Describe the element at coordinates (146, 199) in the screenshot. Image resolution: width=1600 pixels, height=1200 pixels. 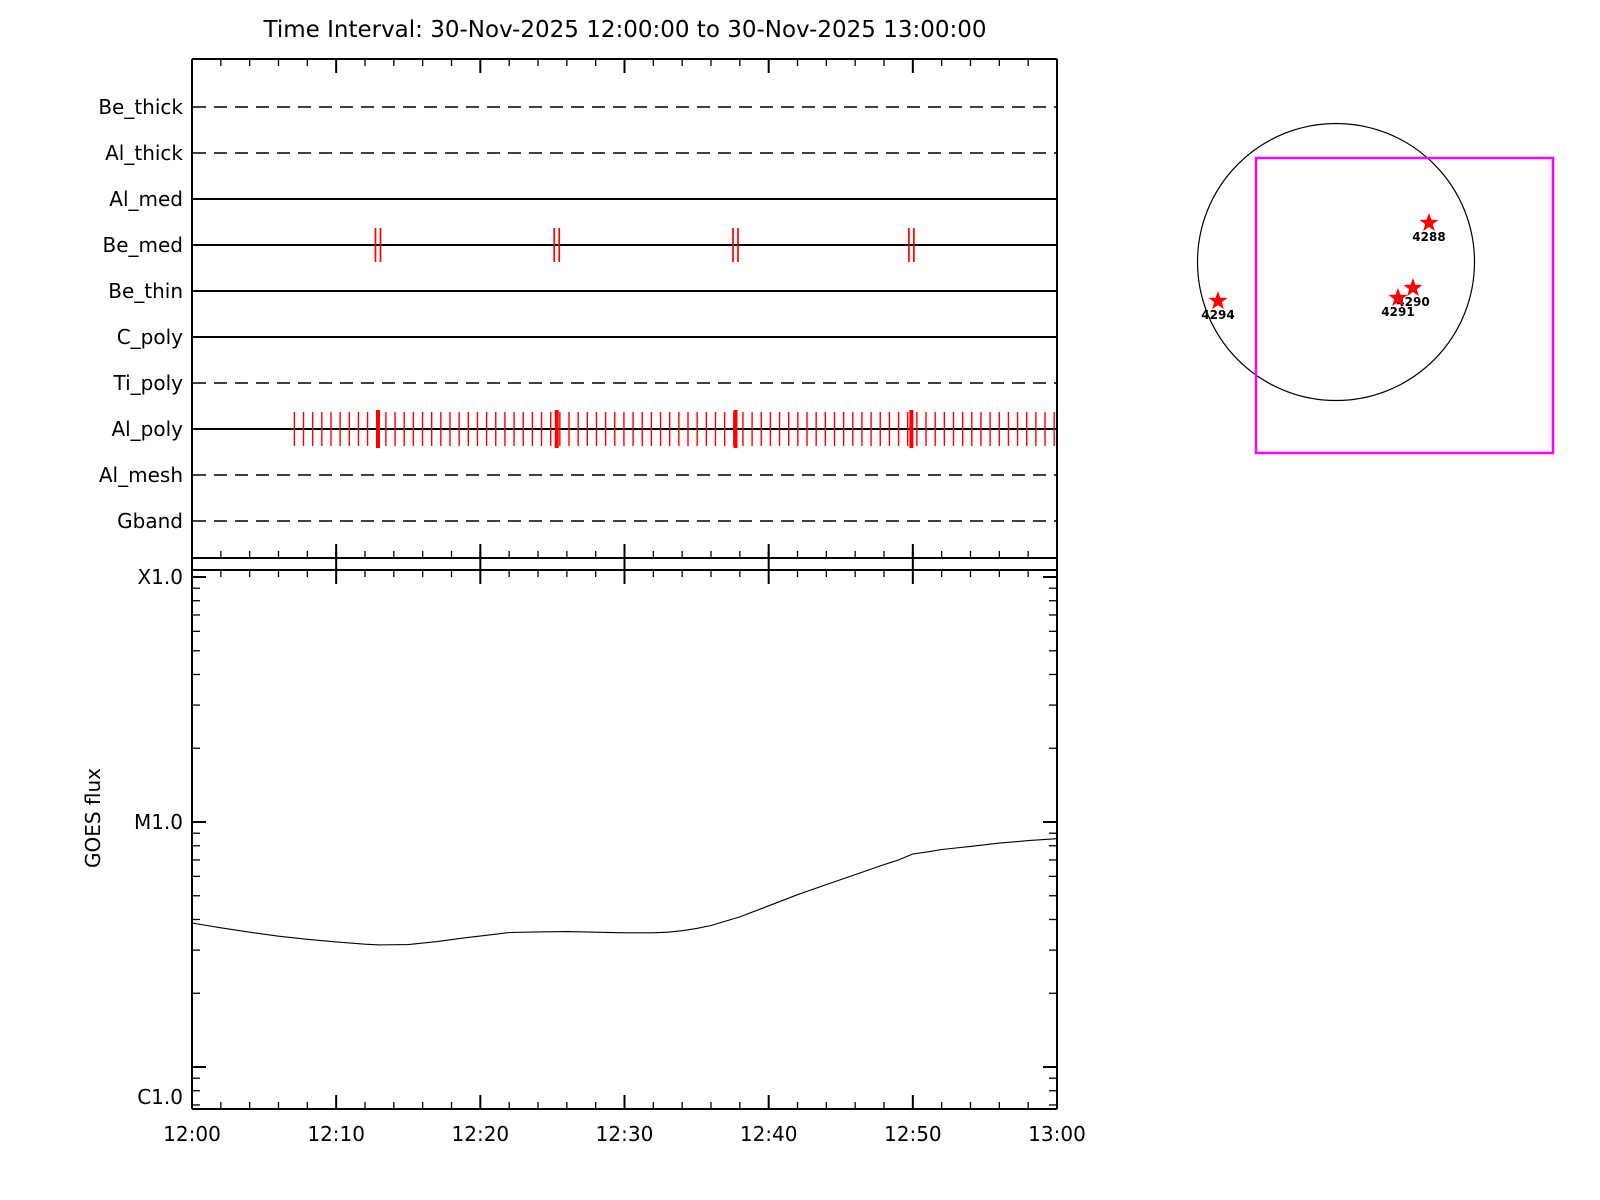
I see `filter-label-al_med: Al_med` at that location.